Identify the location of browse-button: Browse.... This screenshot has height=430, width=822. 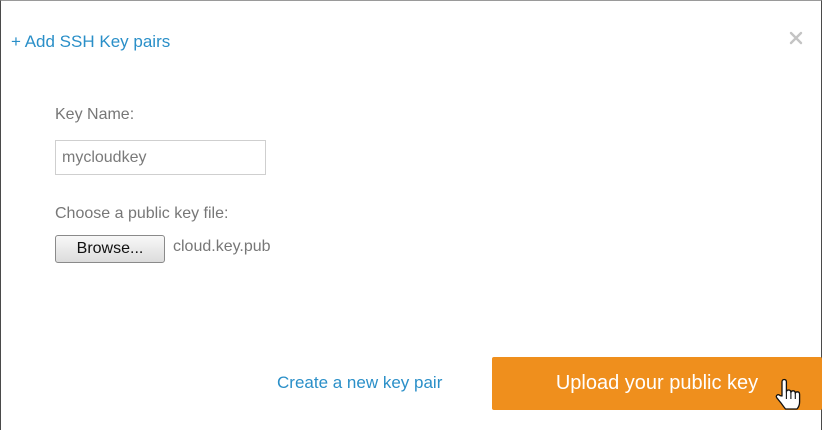
(110, 249).